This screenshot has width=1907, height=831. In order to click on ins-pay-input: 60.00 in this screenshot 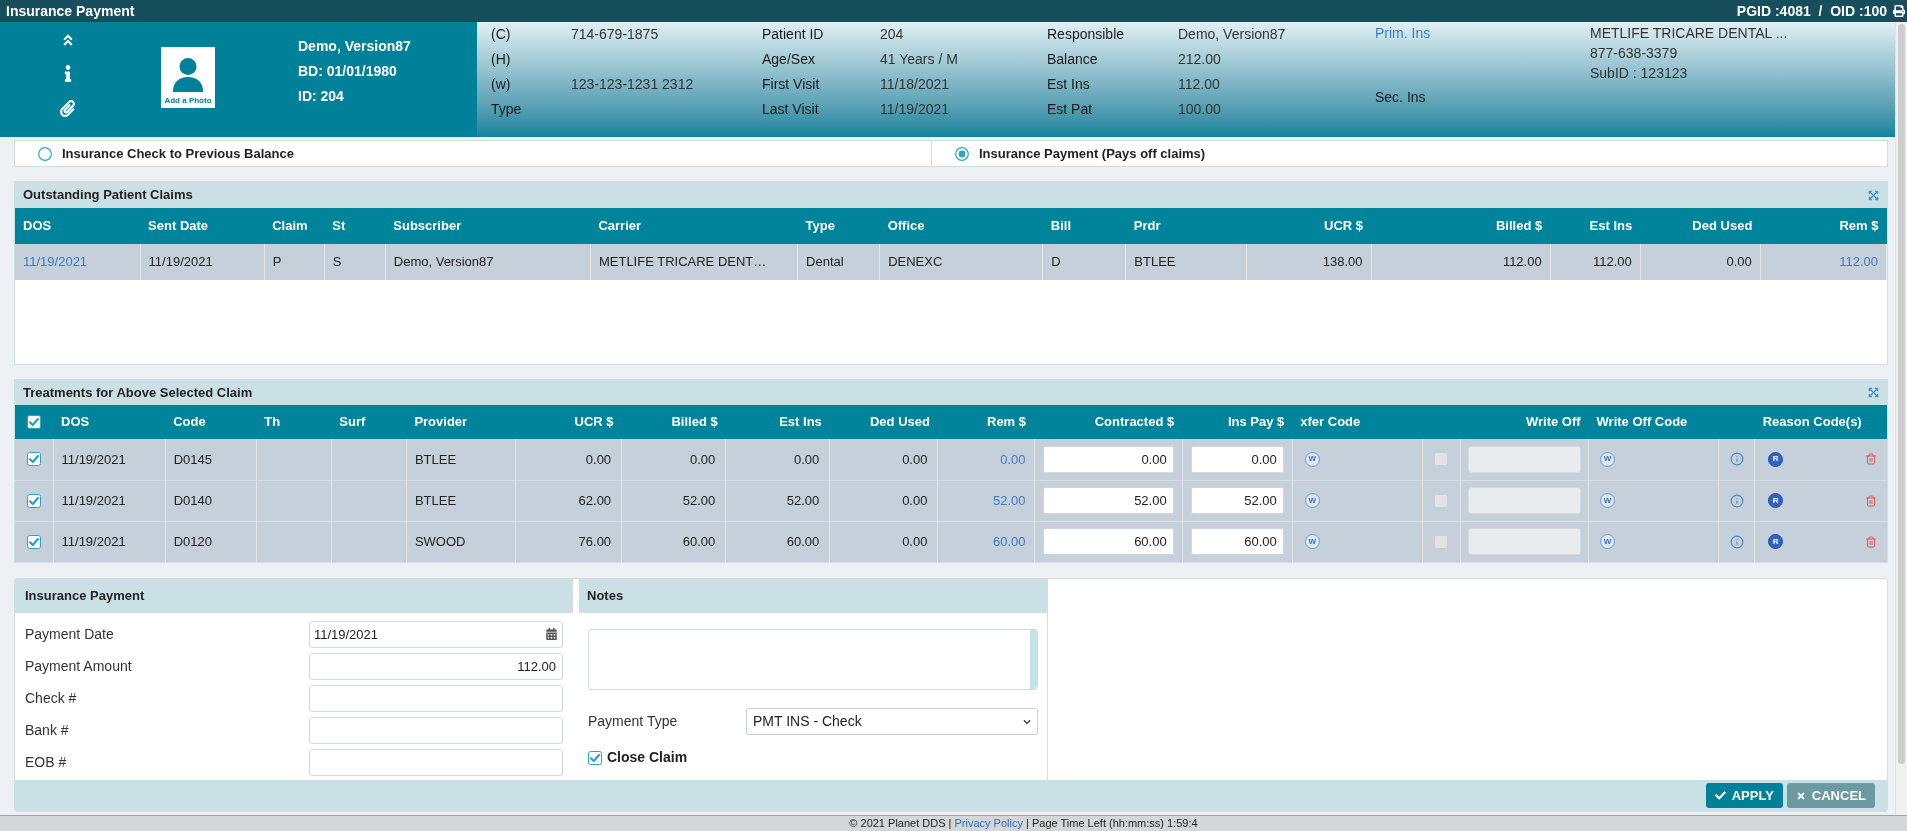, I will do `click(1237, 541)`.